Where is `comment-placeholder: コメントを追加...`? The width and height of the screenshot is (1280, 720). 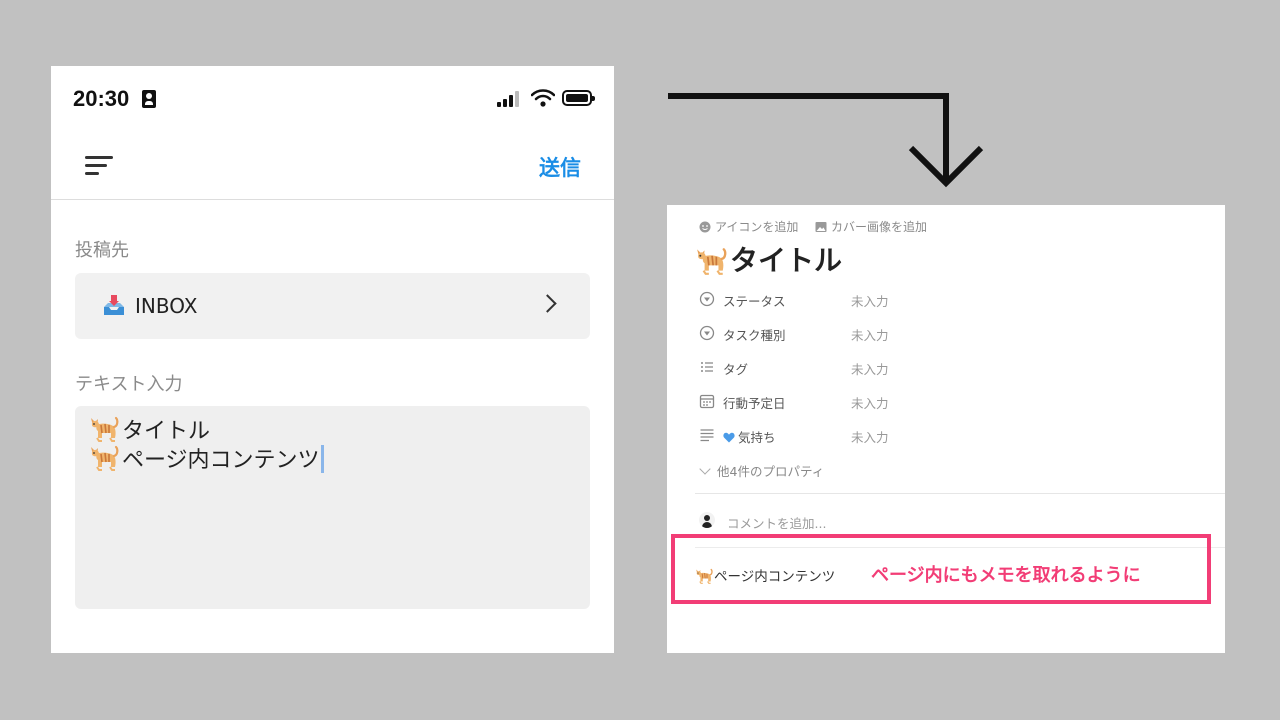 comment-placeholder: コメントを追加... is located at coordinates (777, 523).